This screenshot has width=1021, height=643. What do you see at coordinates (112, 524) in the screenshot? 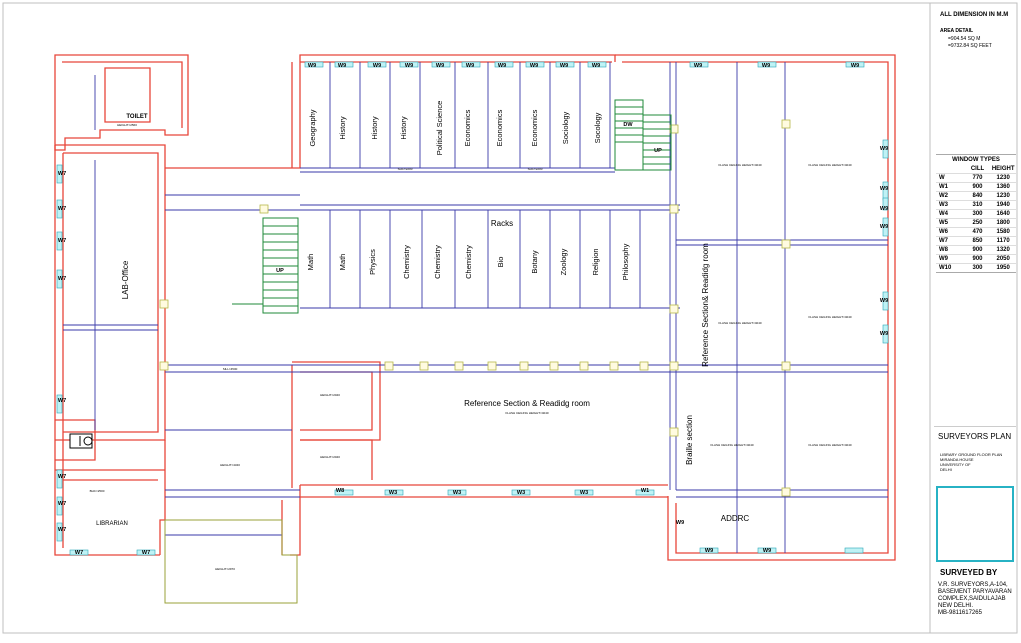
I see `librarian-label: LIBRARIAN` at bounding box center [112, 524].